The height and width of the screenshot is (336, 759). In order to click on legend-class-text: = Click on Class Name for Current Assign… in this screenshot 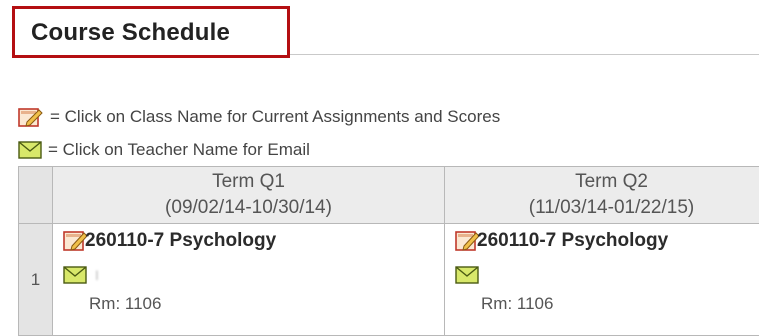, I will do `click(275, 117)`.